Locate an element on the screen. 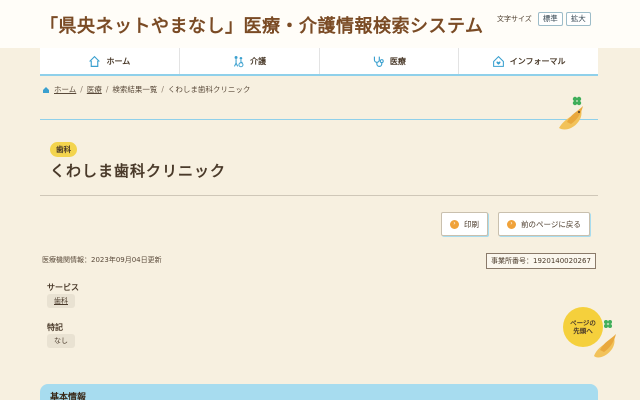 The image size is (640, 400). feature-label: 特記 is located at coordinates (55, 327).